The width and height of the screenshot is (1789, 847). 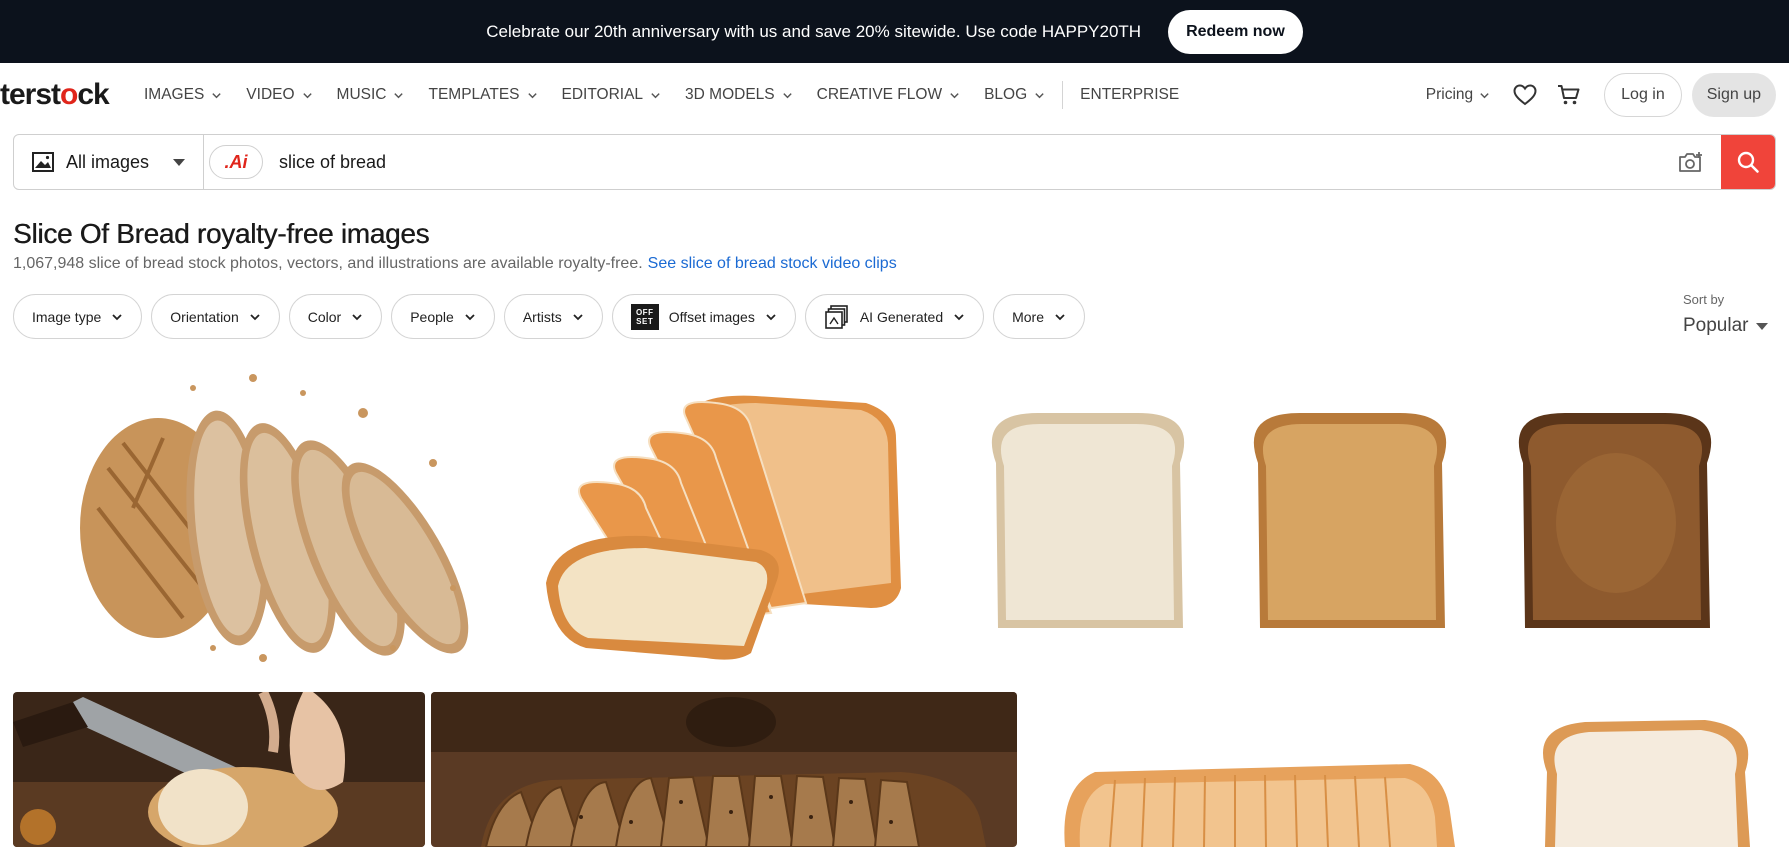 I want to click on ai-search-toggle: .Ai, so click(x=236, y=162).